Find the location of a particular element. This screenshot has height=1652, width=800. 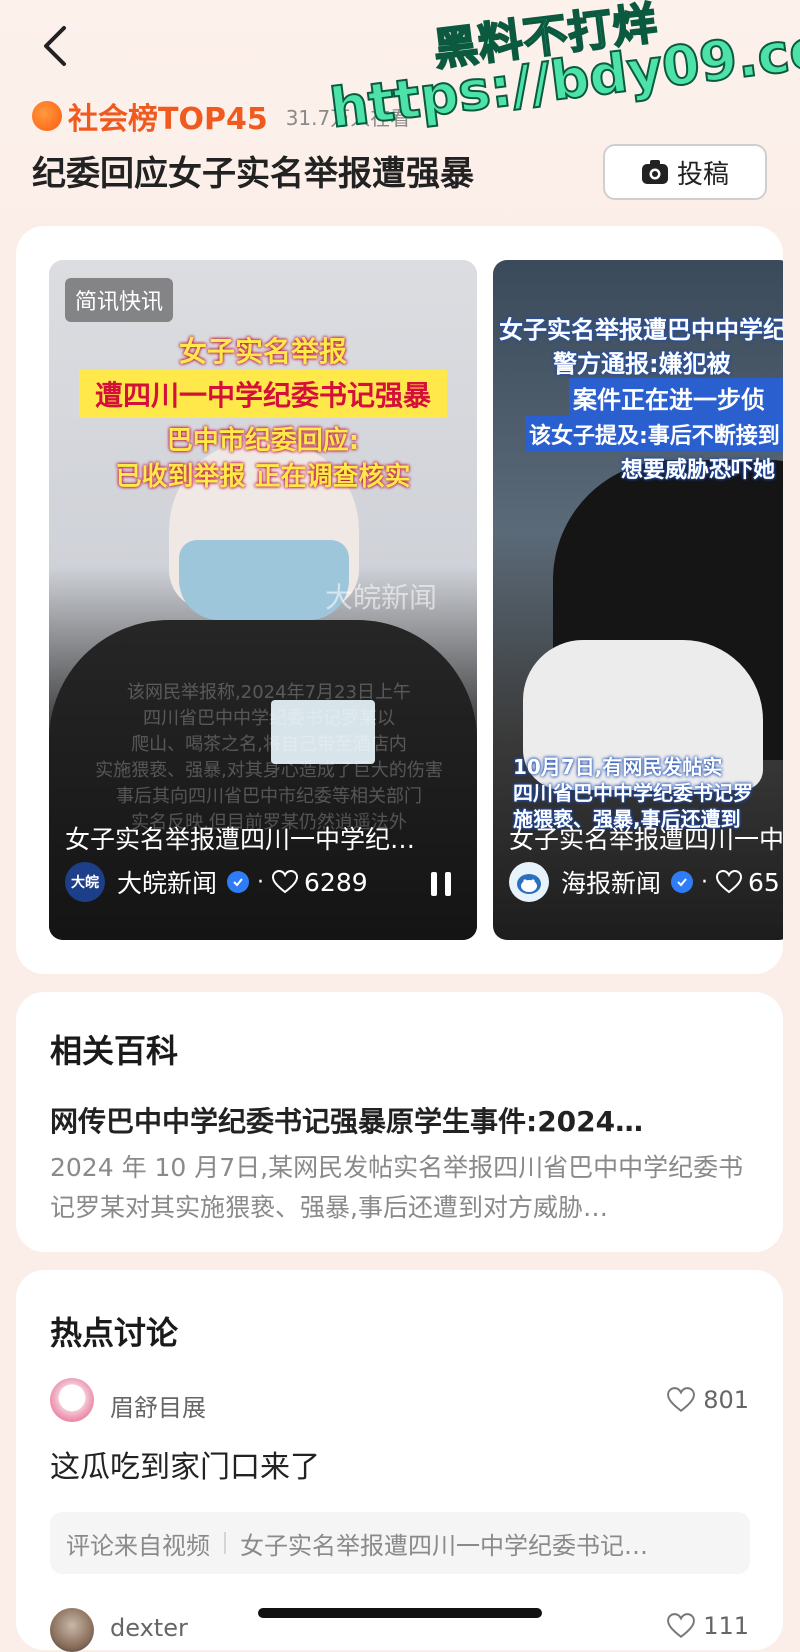

banner-line: 巴中市纪委回应: is located at coordinates (263, 441).